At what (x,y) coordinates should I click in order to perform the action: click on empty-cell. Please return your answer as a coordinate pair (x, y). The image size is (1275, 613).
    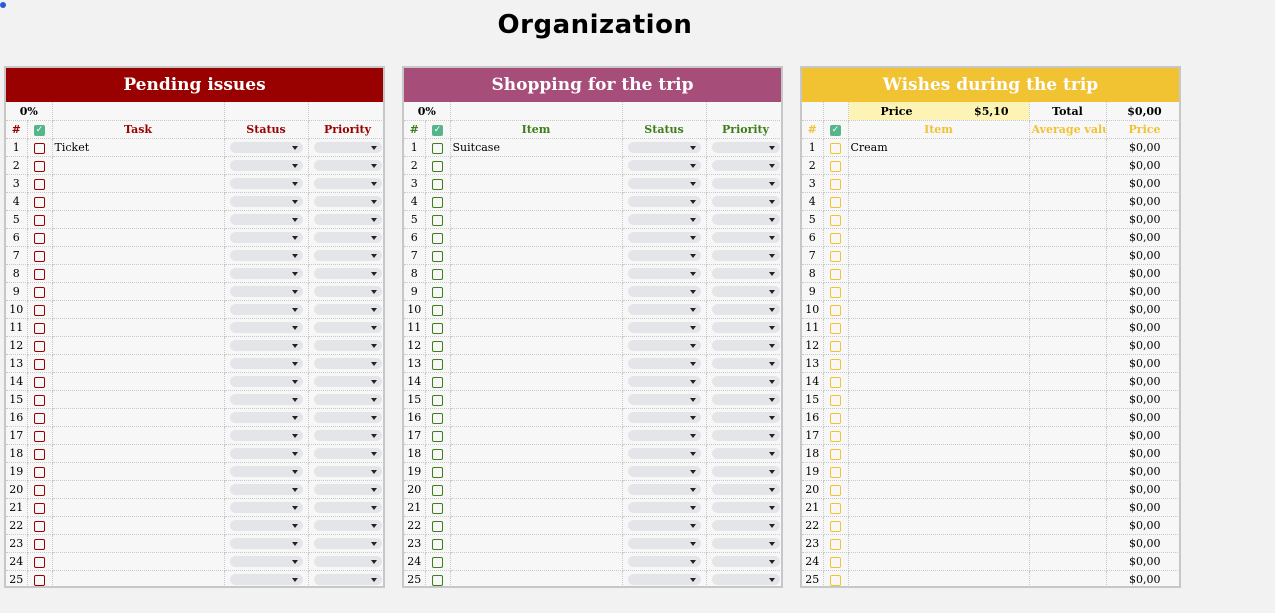
    Looking at the image, I should click on (836, 111).